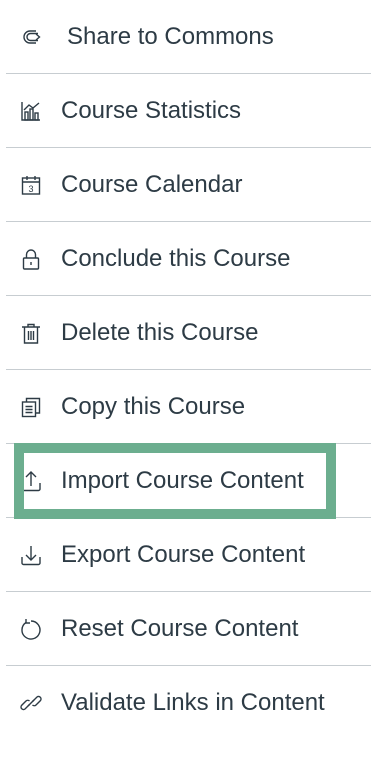  Describe the element at coordinates (31, 111) in the screenshot. I see `statistics-icon` at that location.